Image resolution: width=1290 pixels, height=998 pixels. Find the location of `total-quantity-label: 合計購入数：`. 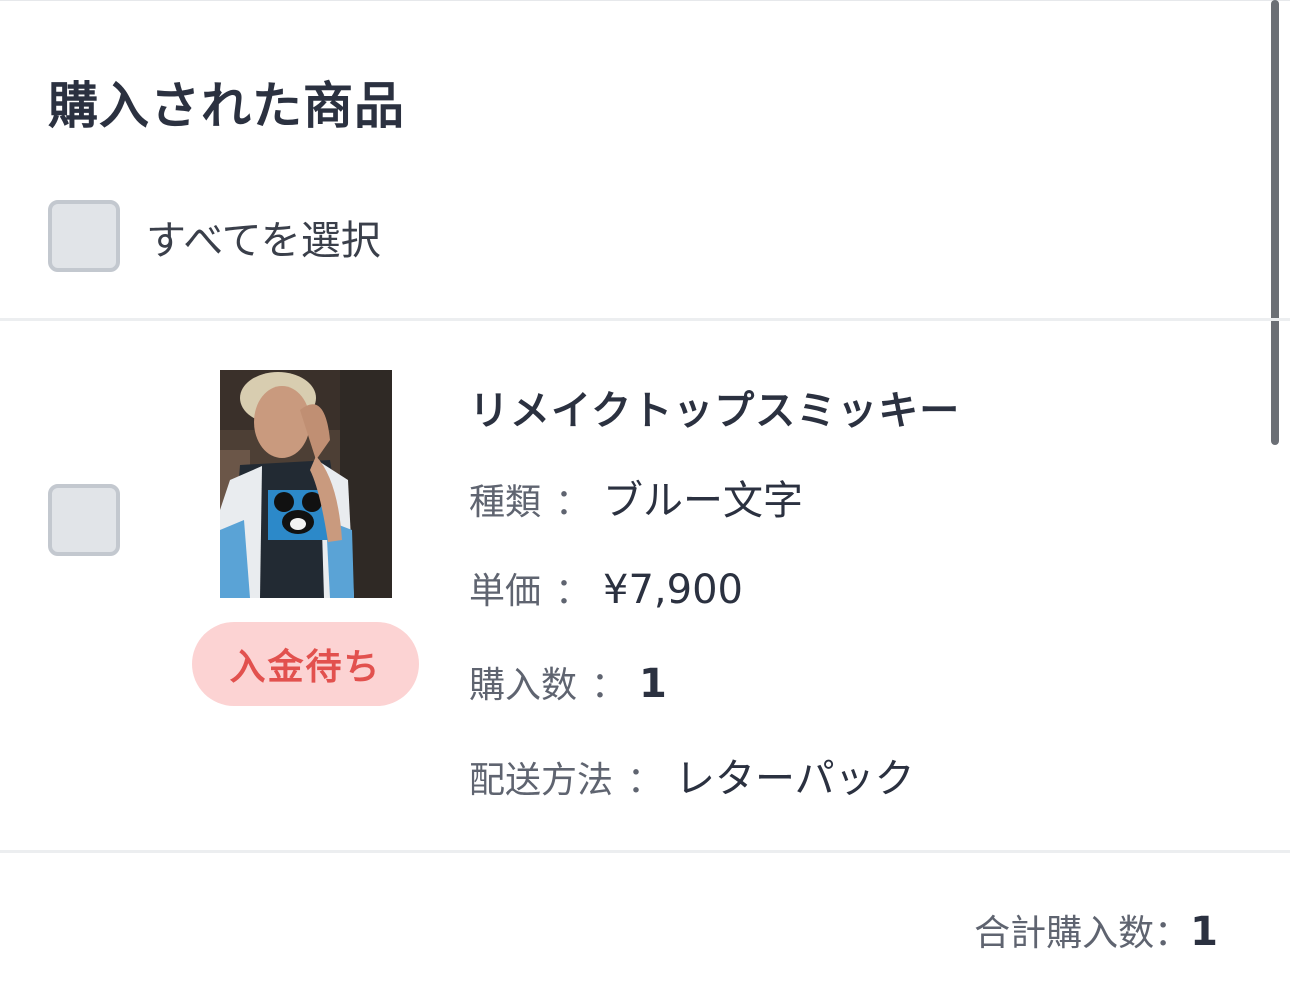

total-quantity-label: 合計購入数： is located at coordinates (1082, 933).